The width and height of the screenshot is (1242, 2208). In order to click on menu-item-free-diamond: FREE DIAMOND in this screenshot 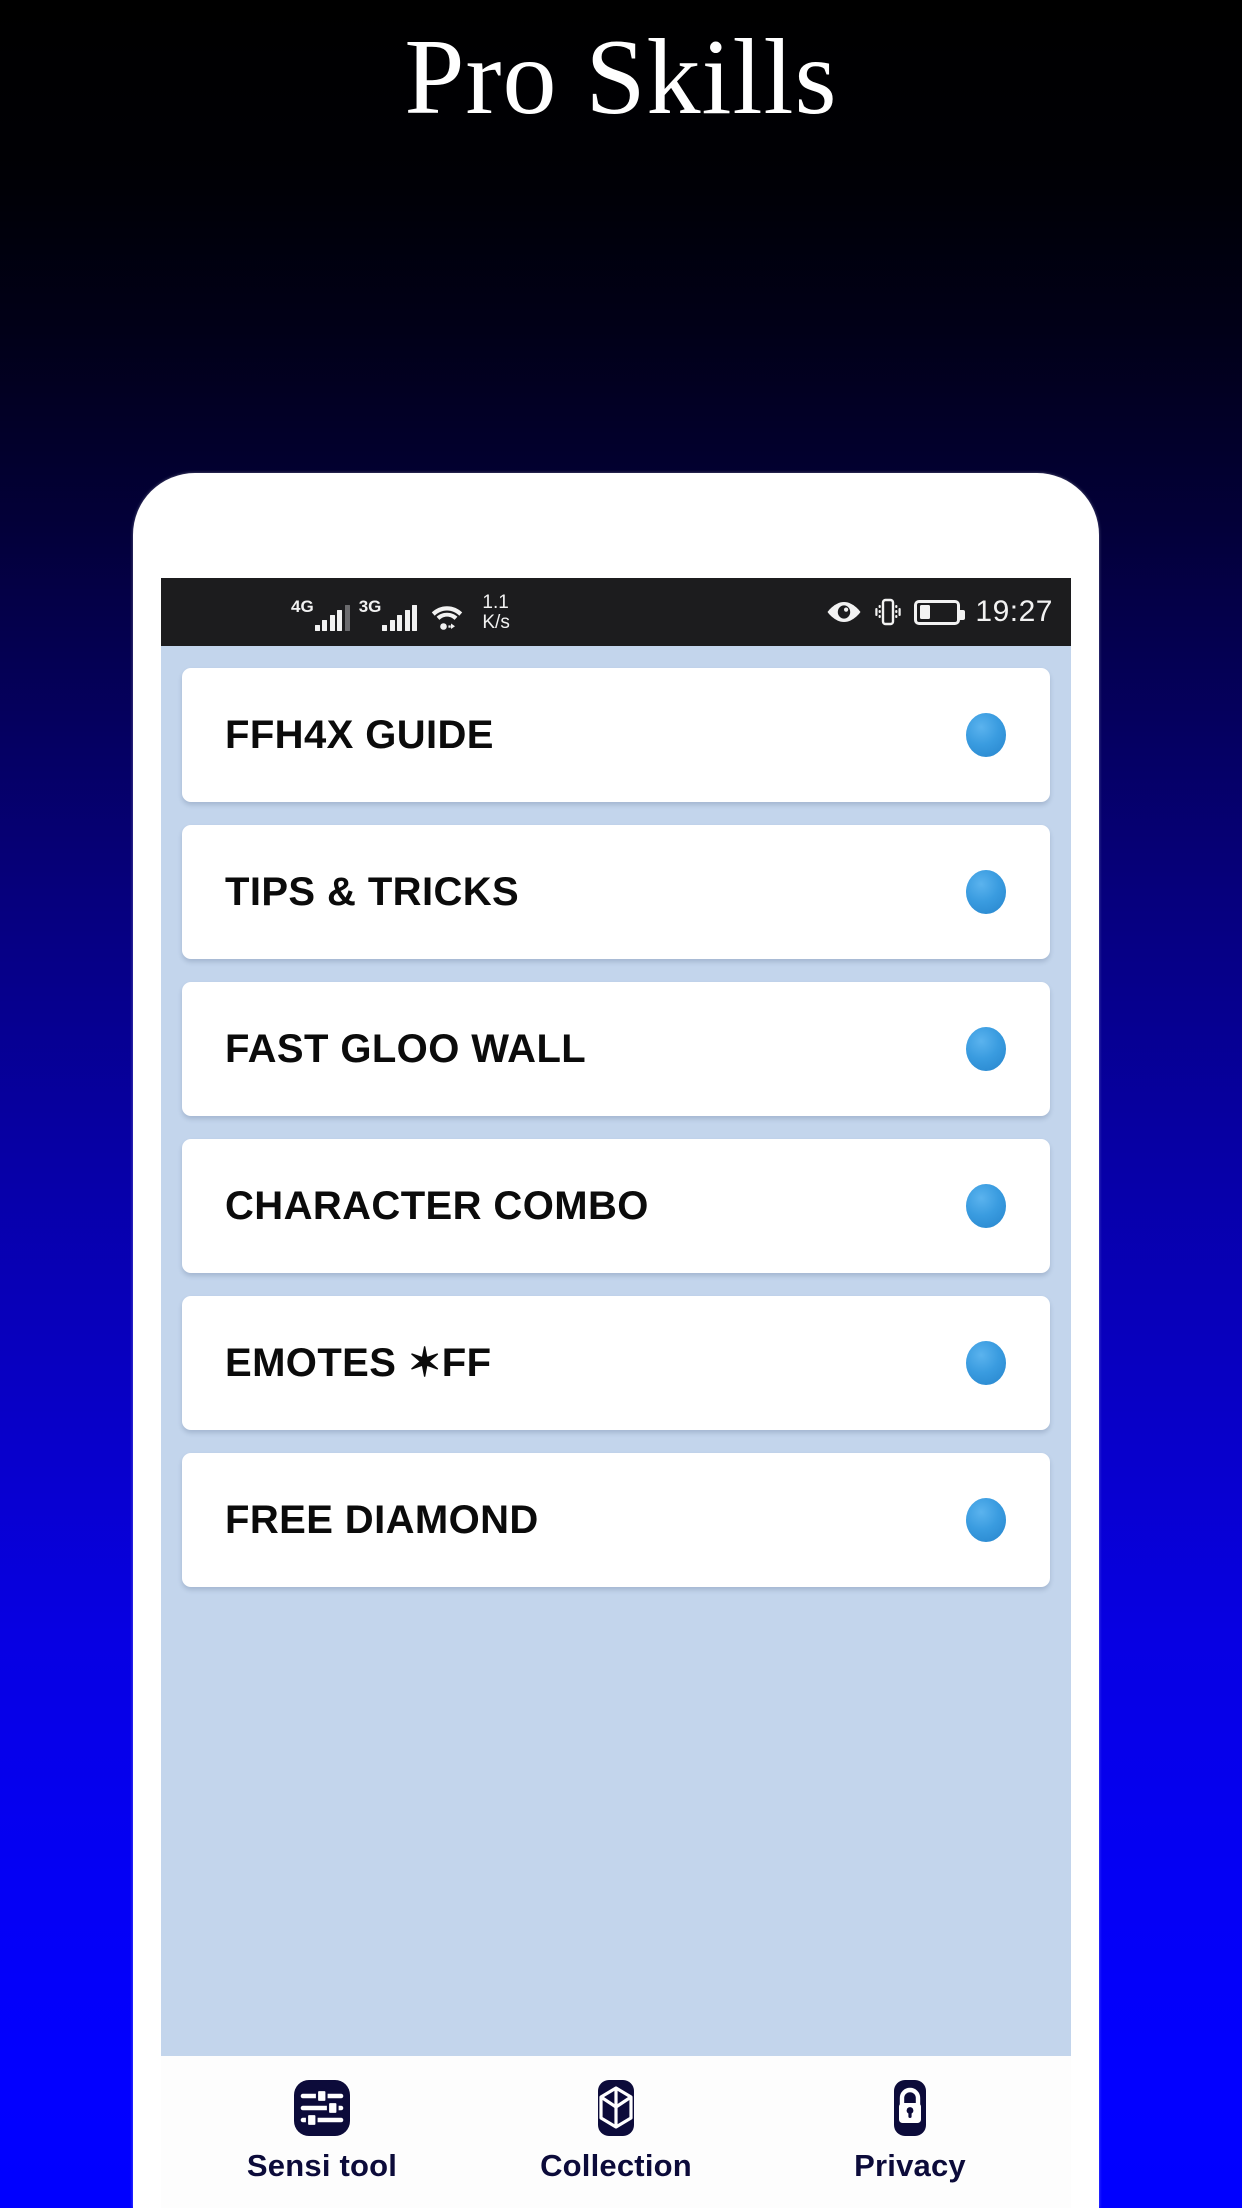, I will do `click(616, 1520)`.